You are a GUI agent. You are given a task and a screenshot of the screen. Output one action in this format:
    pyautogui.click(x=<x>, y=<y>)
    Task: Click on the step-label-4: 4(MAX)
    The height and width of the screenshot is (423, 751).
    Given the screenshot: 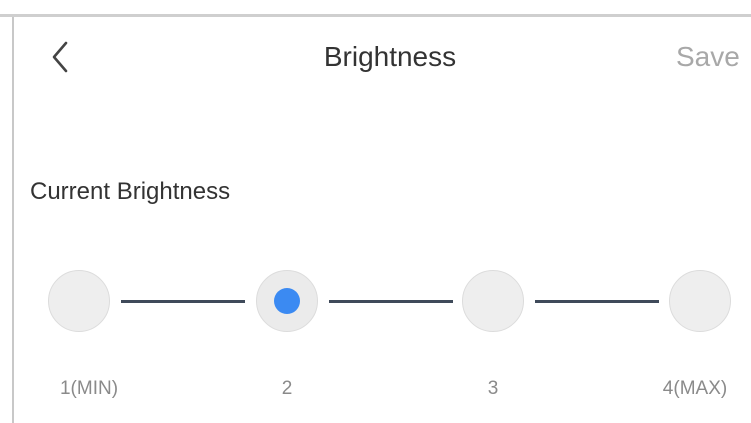 What is the action you would take?
    pyautogui.click(x=695, y=388)
    